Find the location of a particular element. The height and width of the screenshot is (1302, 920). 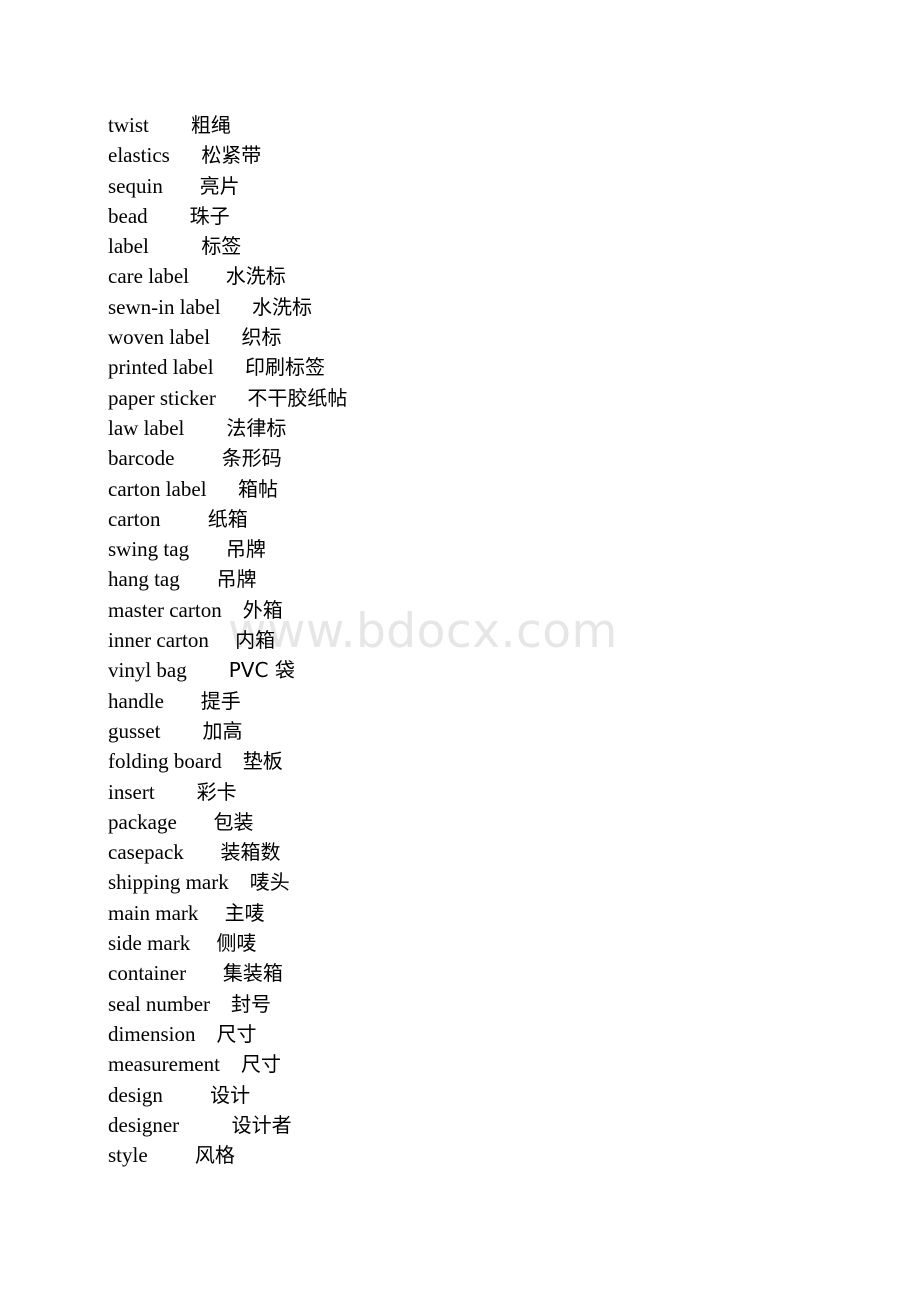

glossary-entry: package 包装 is located at coordinates (498, 822).